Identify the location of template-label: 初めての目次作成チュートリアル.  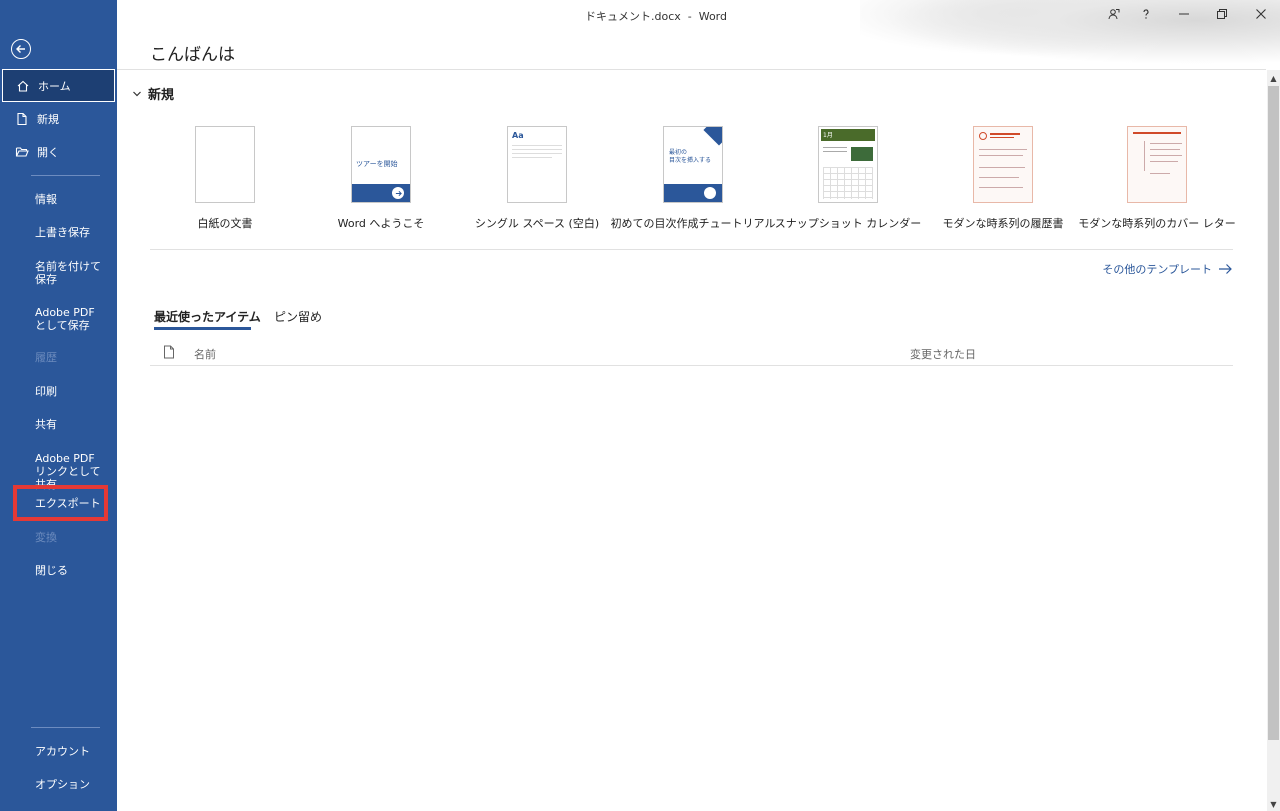
(693, 223).